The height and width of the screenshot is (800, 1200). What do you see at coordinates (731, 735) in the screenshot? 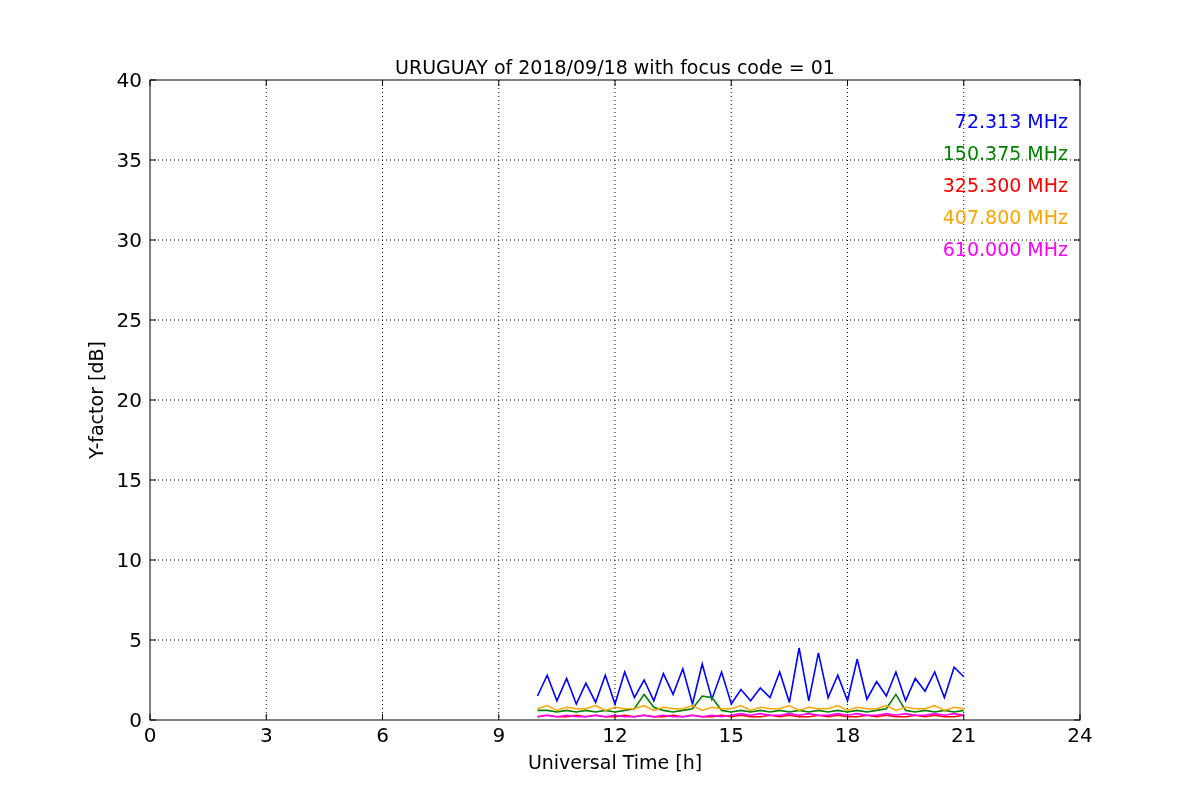
I see `x-tick-label: 15` at bounding box center [731, 735].